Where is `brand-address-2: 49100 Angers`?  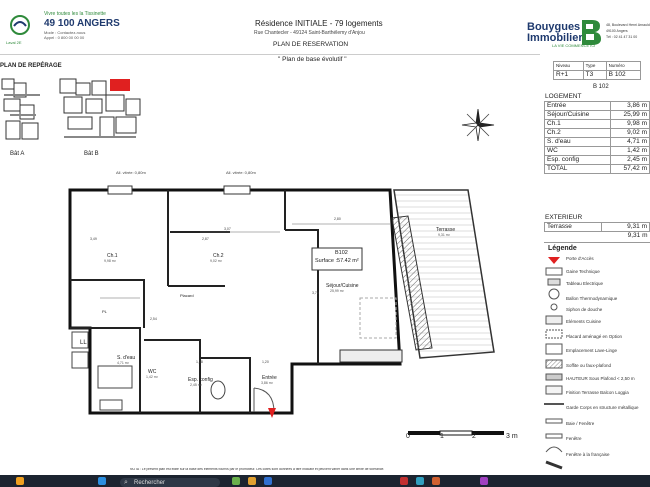
brand-address-2: 49100 Angers is located at coordinates (617, 31).